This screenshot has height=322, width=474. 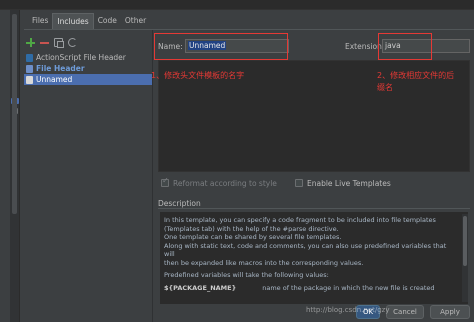 What do you see at coordinates (14, 114) in the screenshot?
I see `side-rail-scrollbar` at bounding box center [14, 114].